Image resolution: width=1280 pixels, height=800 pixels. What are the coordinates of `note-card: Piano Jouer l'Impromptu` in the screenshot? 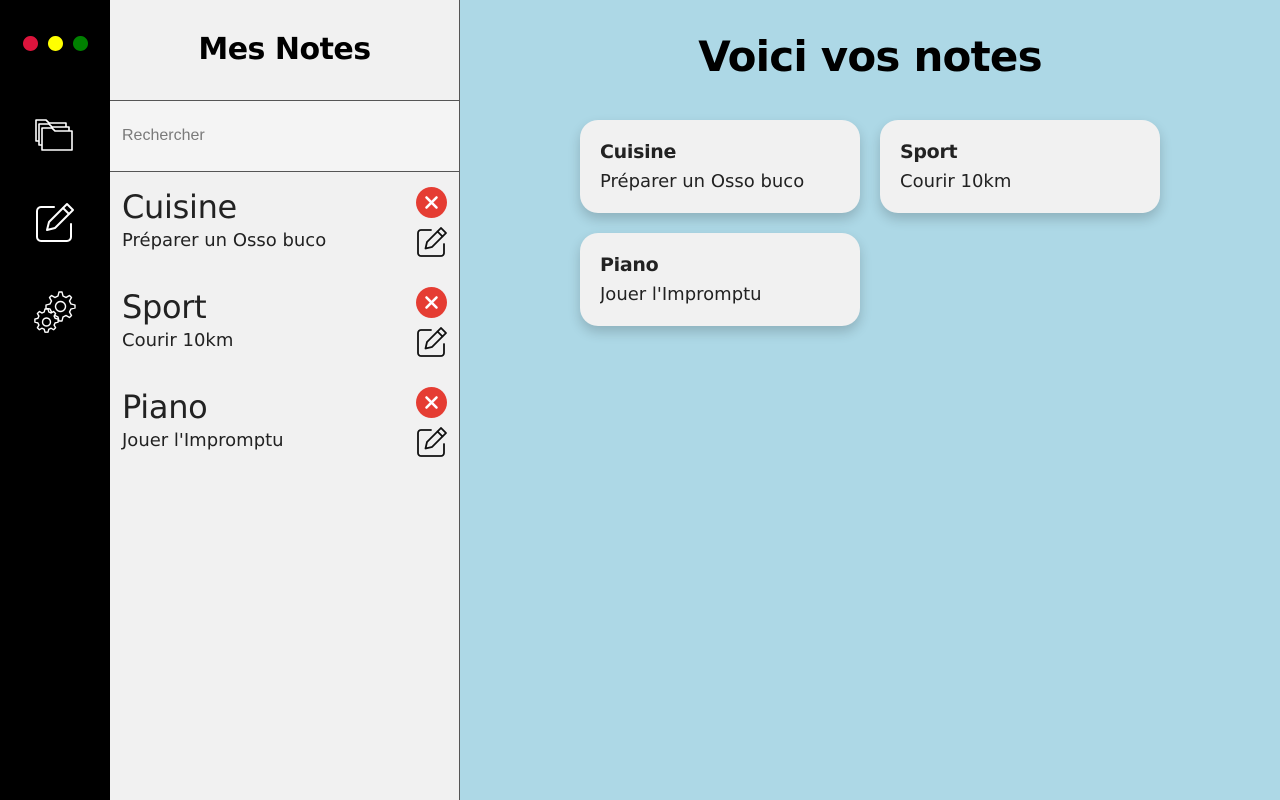 It's located at (720, 279).